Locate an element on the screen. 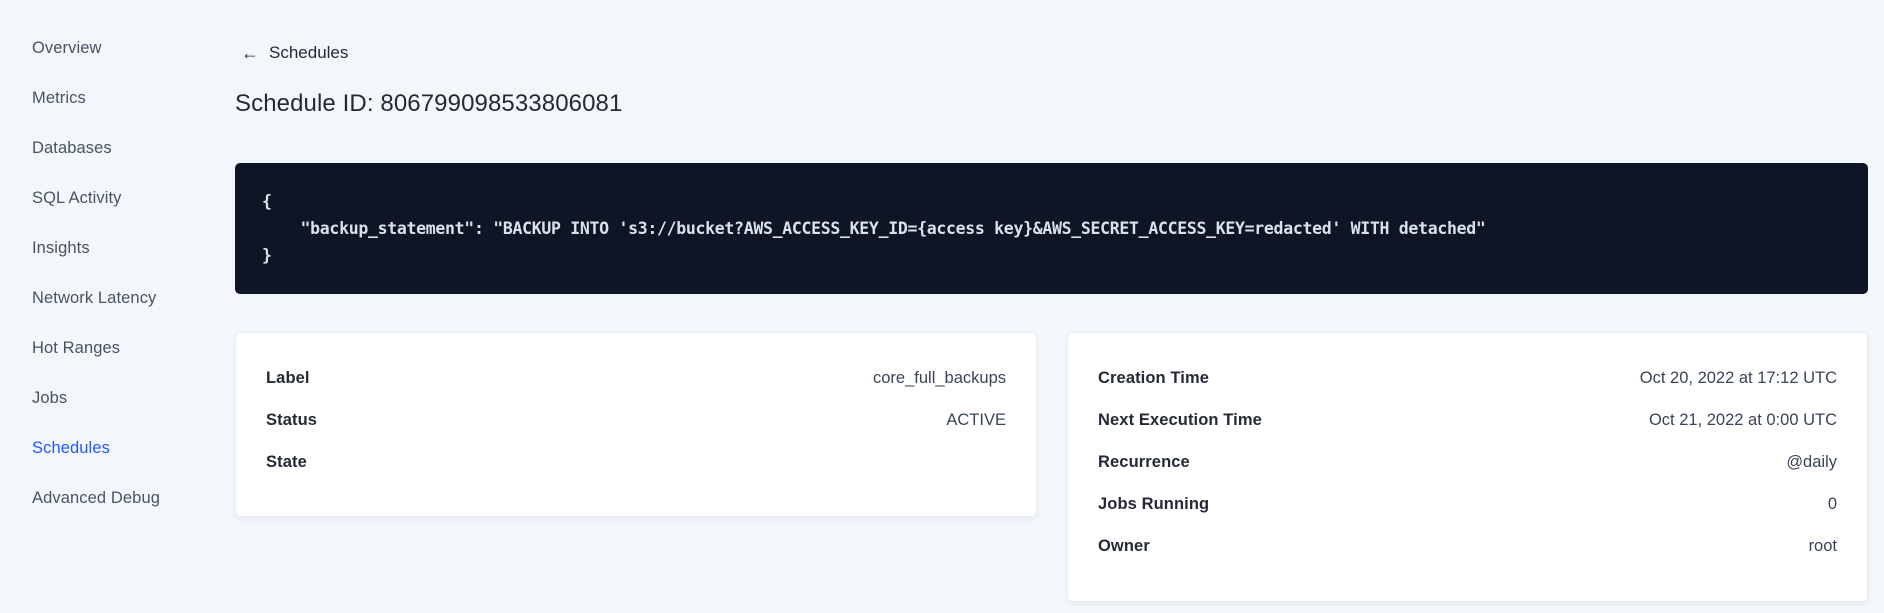 This screenshot has width=1884, height=613. detail-row: Recurrence @daily is located at coordinates (1467, 462).